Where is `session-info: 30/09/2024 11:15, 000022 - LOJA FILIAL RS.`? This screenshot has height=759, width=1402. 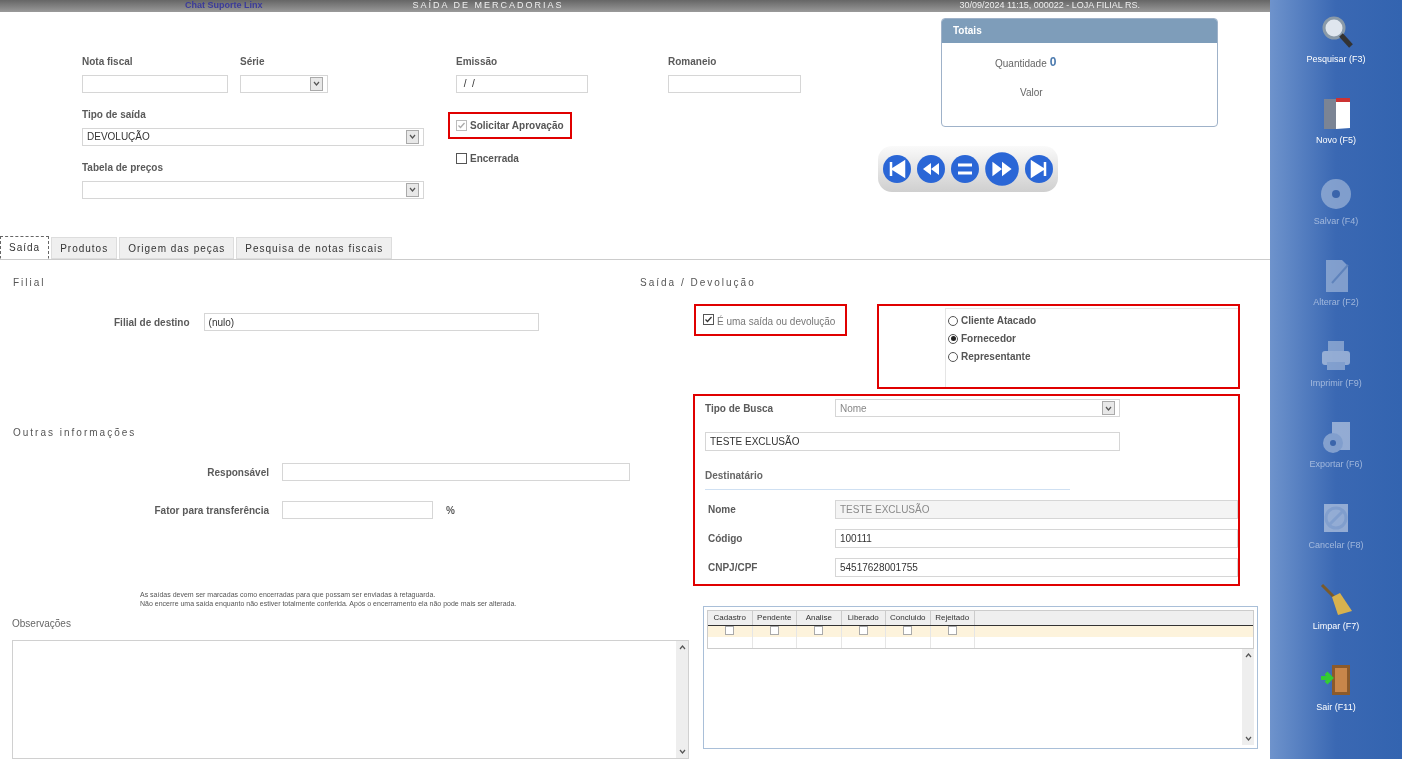 session-info: 30/09/2024 11:15, 000022 - LOJA FILIAL RS. is located at coordinates (1049, 6).